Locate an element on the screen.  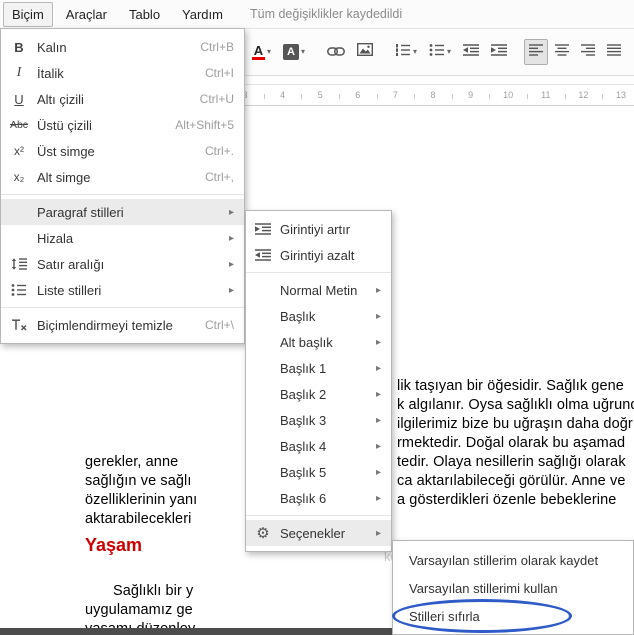
menu-item-subtitle: Alt başlık ▸ is located at coordinates (318, 342).